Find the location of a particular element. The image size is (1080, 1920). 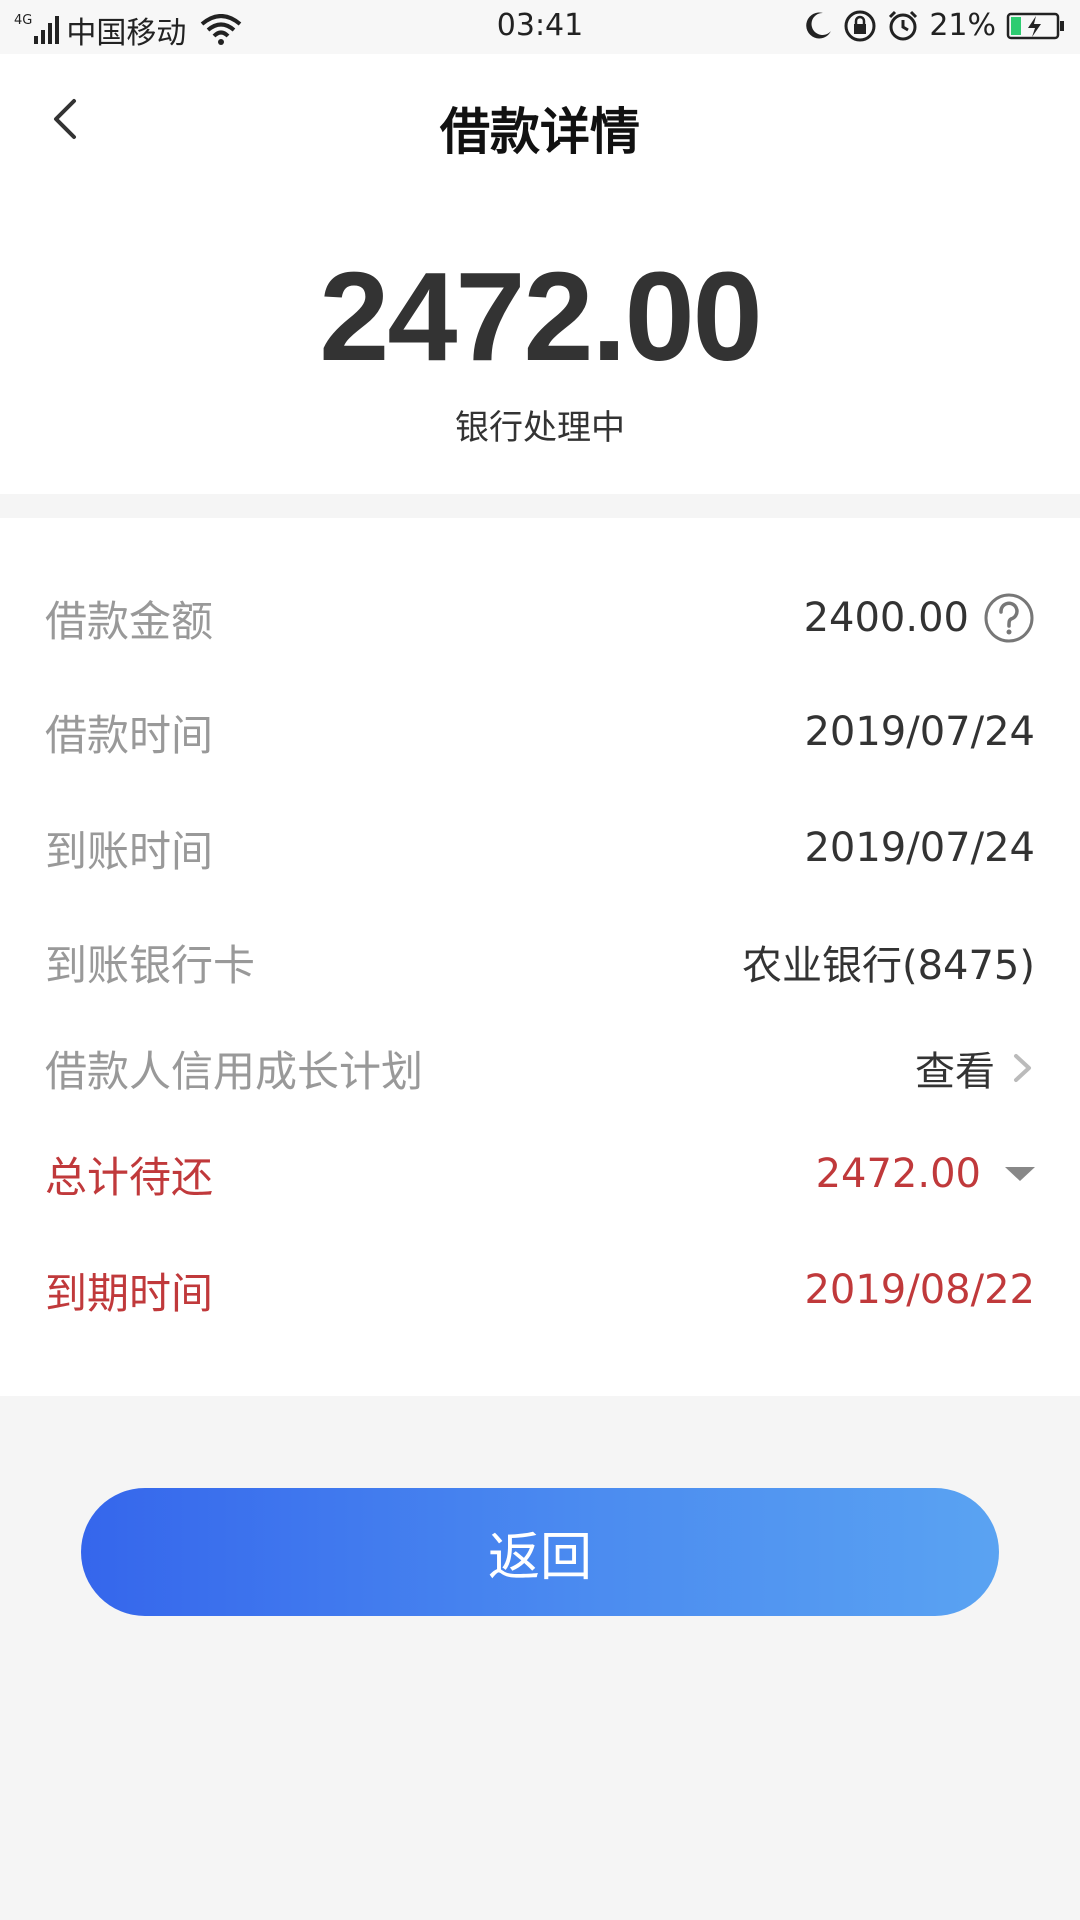

row-value: 农业银行(8475) is located at coordinates (888, 966).